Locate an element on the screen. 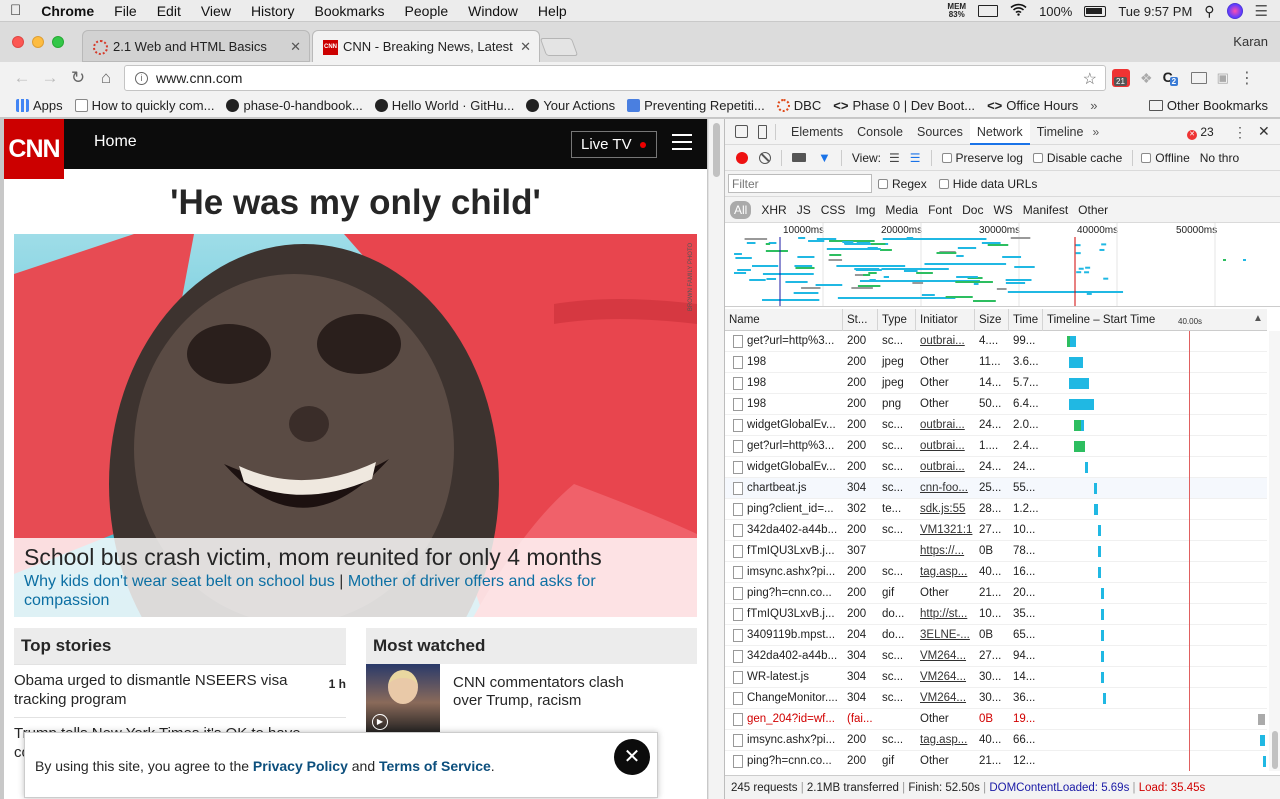 The image size is (1280, 799). error-count: ✕ 23 is located at coordinates (1200, 132).